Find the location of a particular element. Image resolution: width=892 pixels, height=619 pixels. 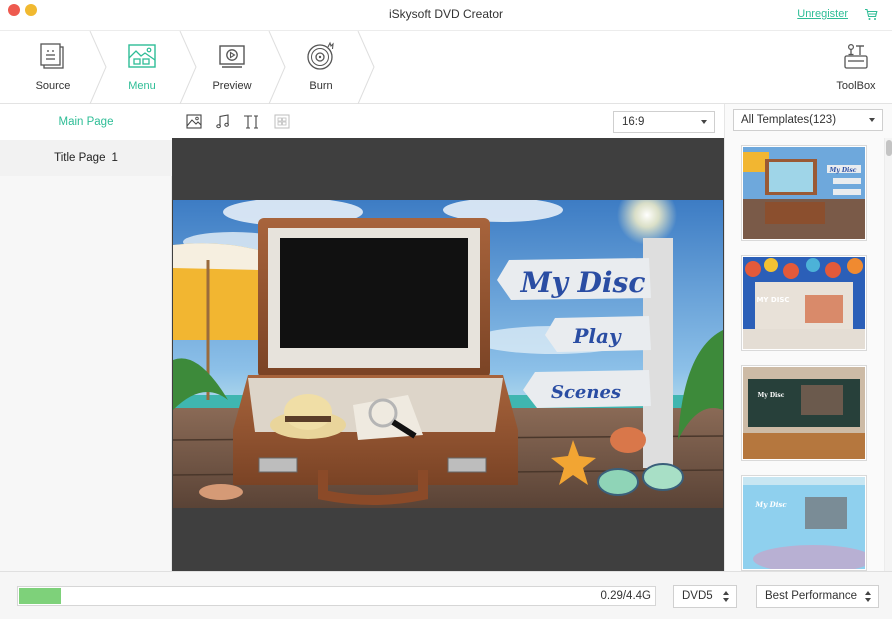

document-icon is located at coordinates (52, 56).